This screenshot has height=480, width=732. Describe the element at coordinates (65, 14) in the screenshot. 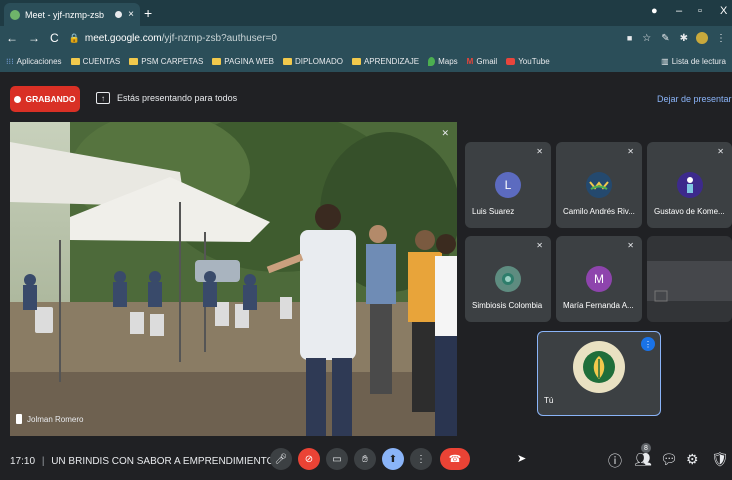

I see `tab-title: Meet - yjf-nzmp-zsb` at that location.